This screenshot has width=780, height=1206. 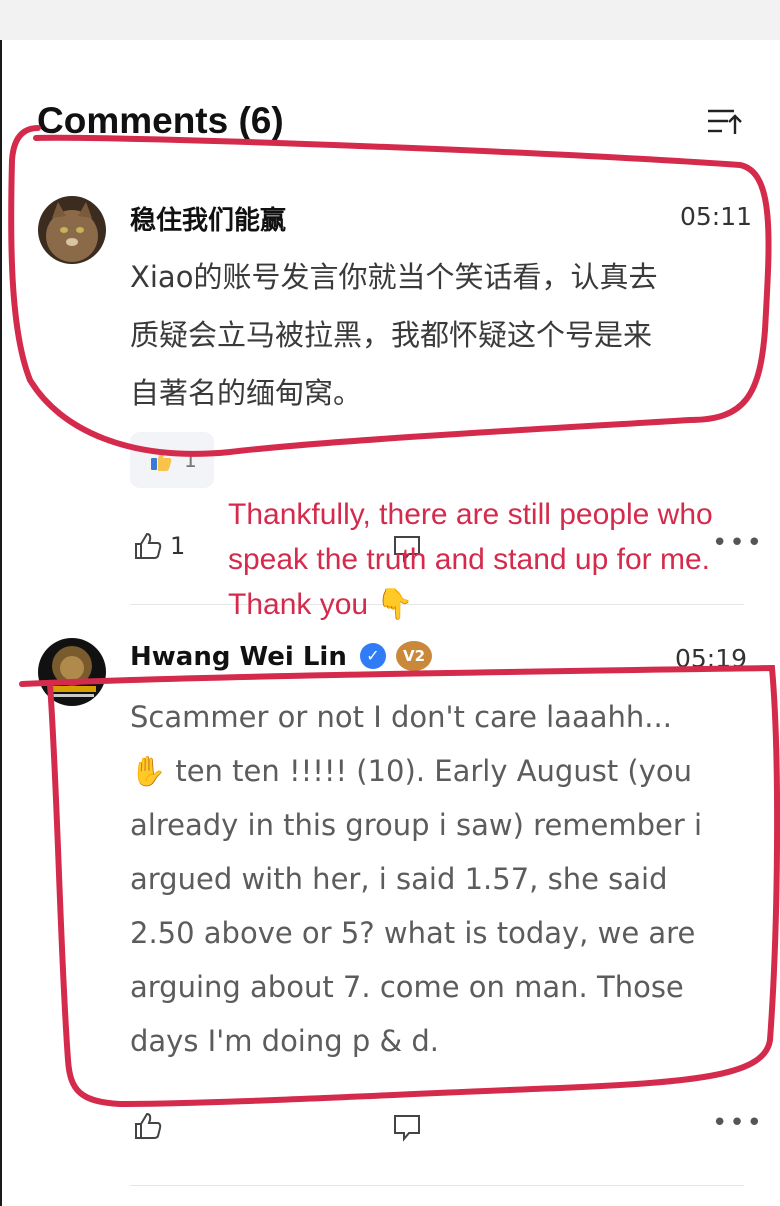 I want to click on reaction-count: 1, so click(x=190, y=460).